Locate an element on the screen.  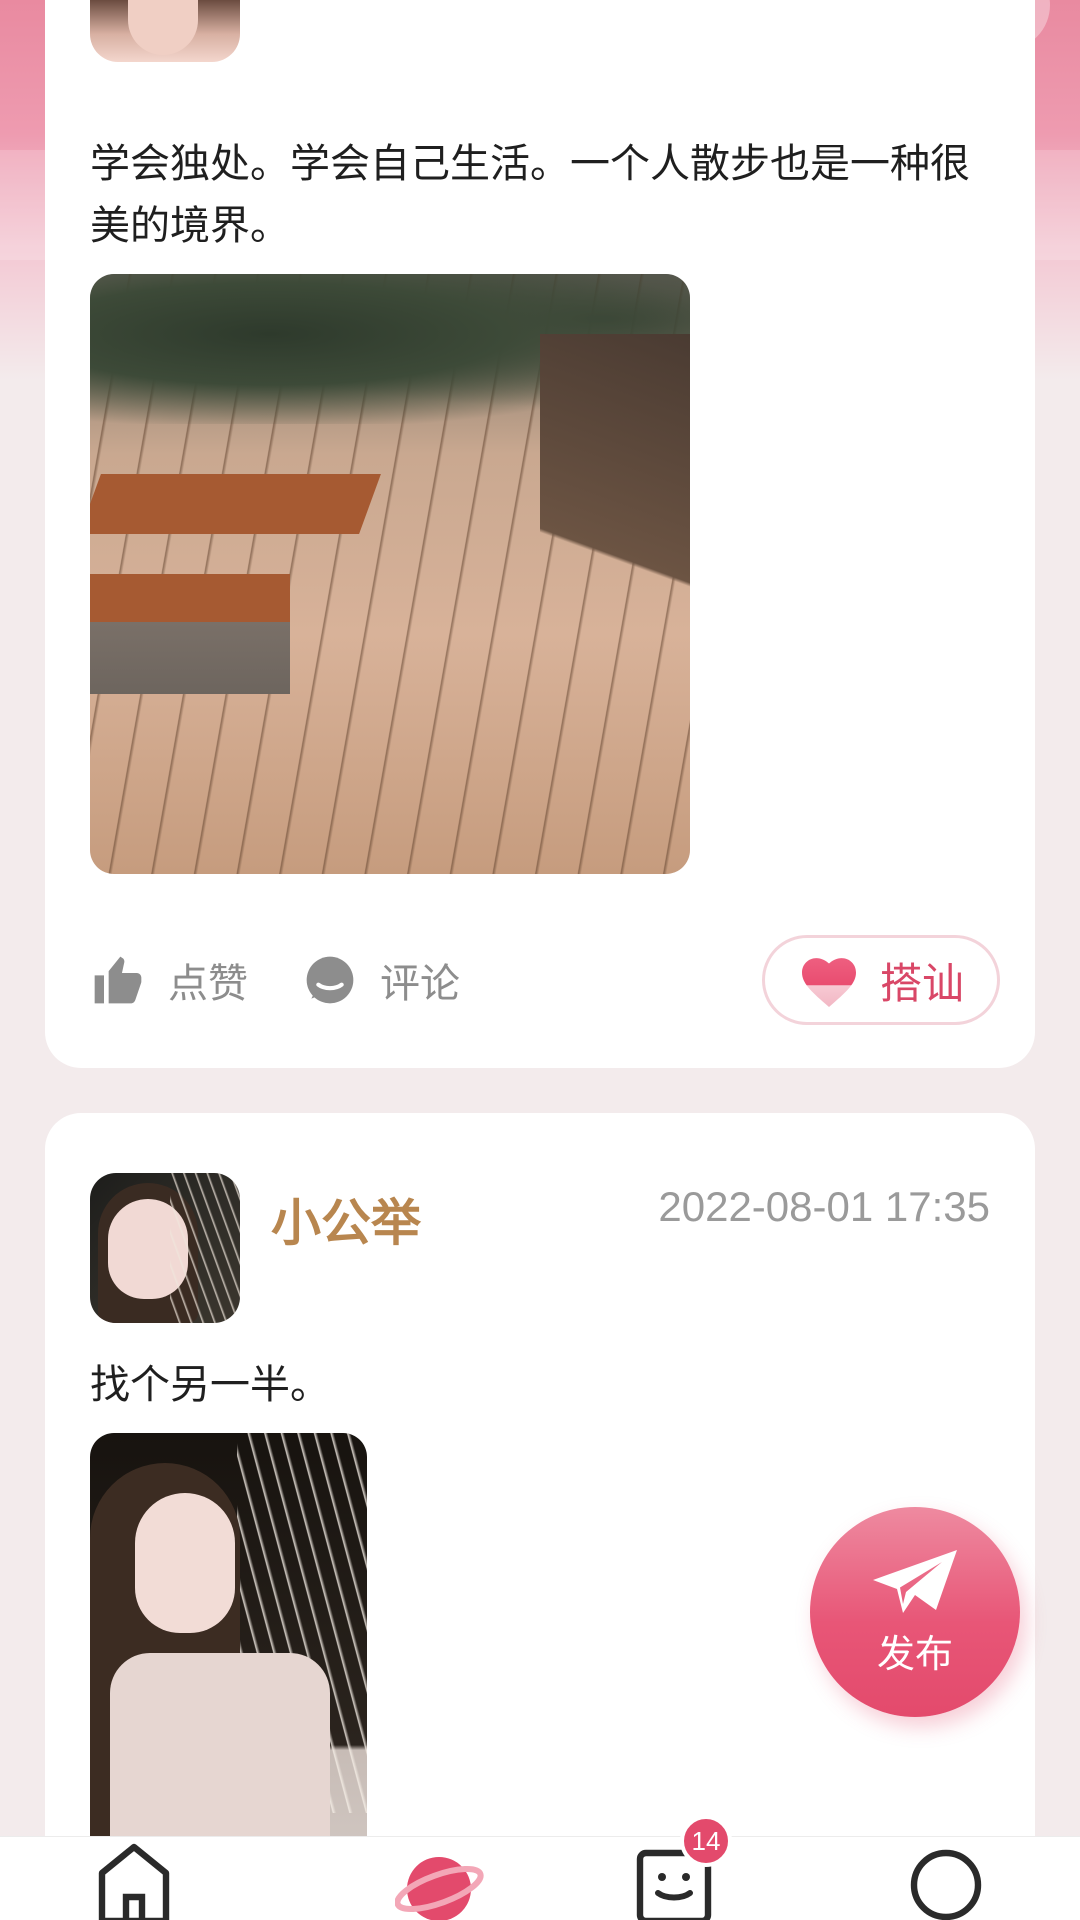
bottom-tab-bar: 14 is located at coordinates (540, 1867).